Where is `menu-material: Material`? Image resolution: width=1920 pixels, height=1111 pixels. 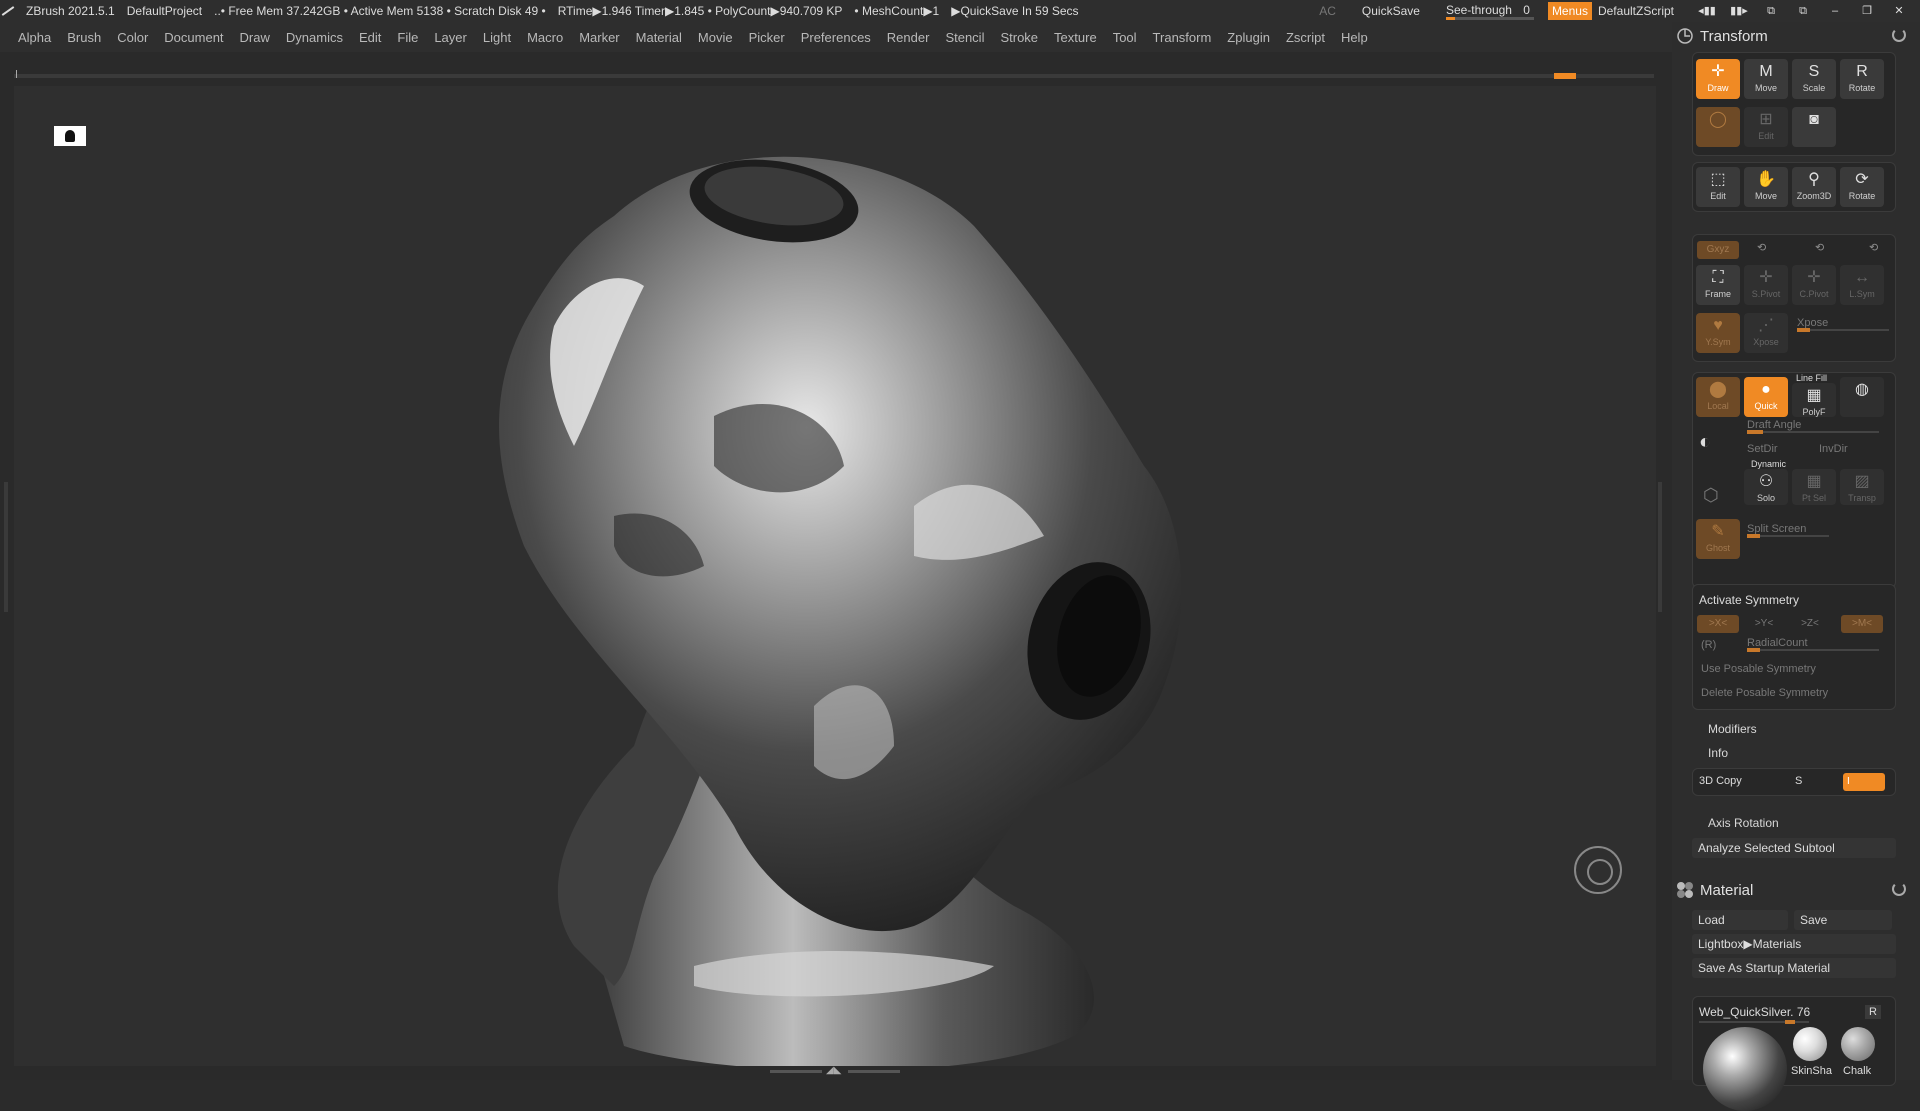 menu-material: Material is located at coordinates (659, 37).